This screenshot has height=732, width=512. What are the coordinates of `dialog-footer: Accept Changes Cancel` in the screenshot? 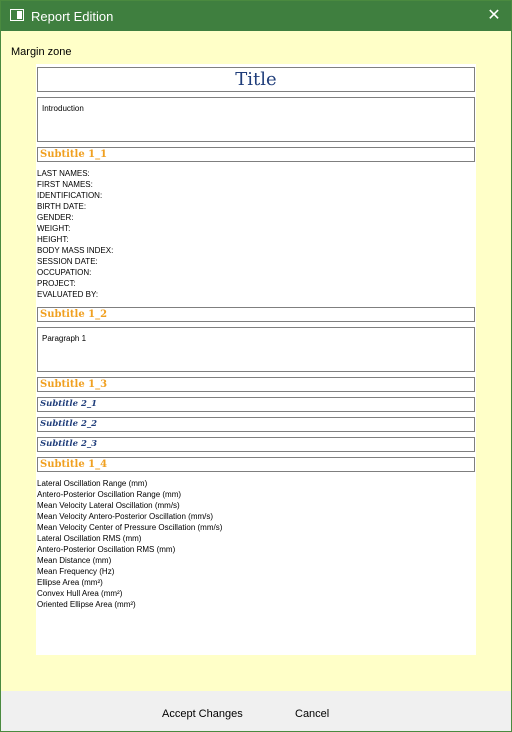 It's located at (256, 711).